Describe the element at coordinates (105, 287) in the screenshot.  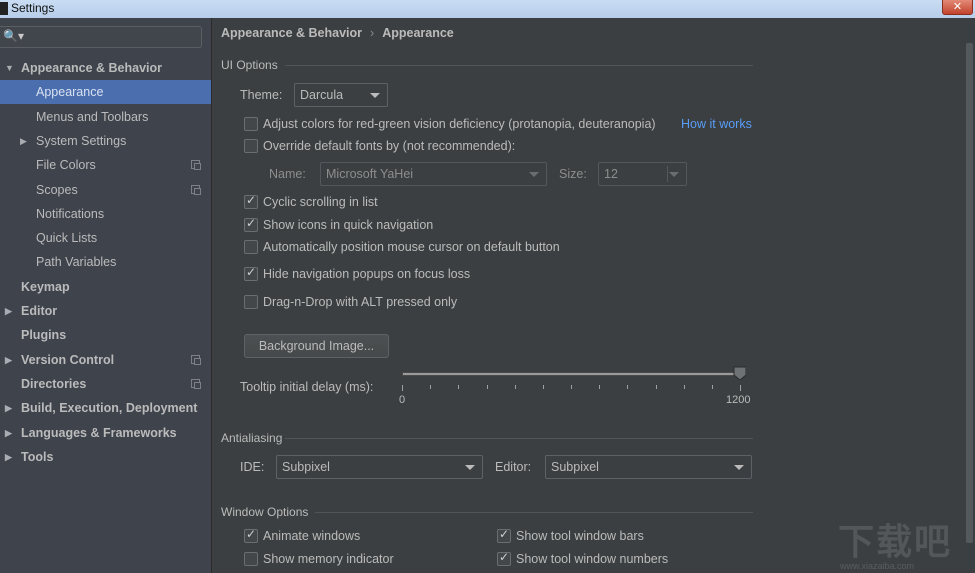
I see `sidebar-item-keymap: Keymap` at that location.